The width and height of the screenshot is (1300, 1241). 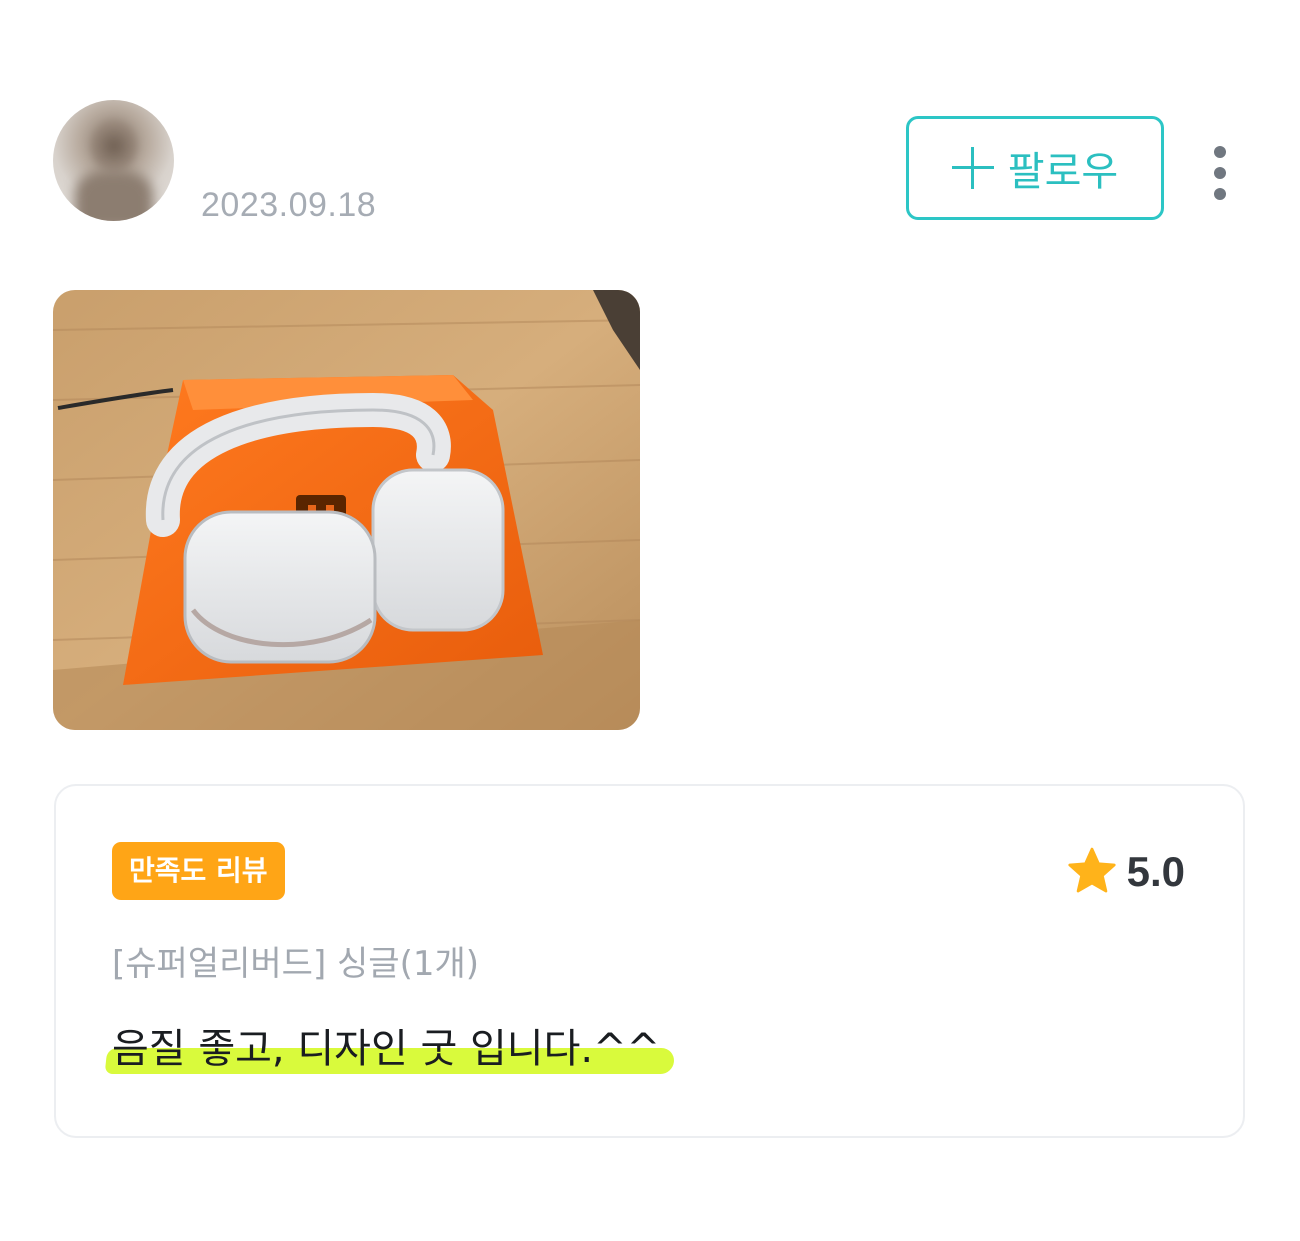 I want to click on review-text: 음질 좋고, 디자인 굿 입니다.^^, so click(x=386, y=1049).